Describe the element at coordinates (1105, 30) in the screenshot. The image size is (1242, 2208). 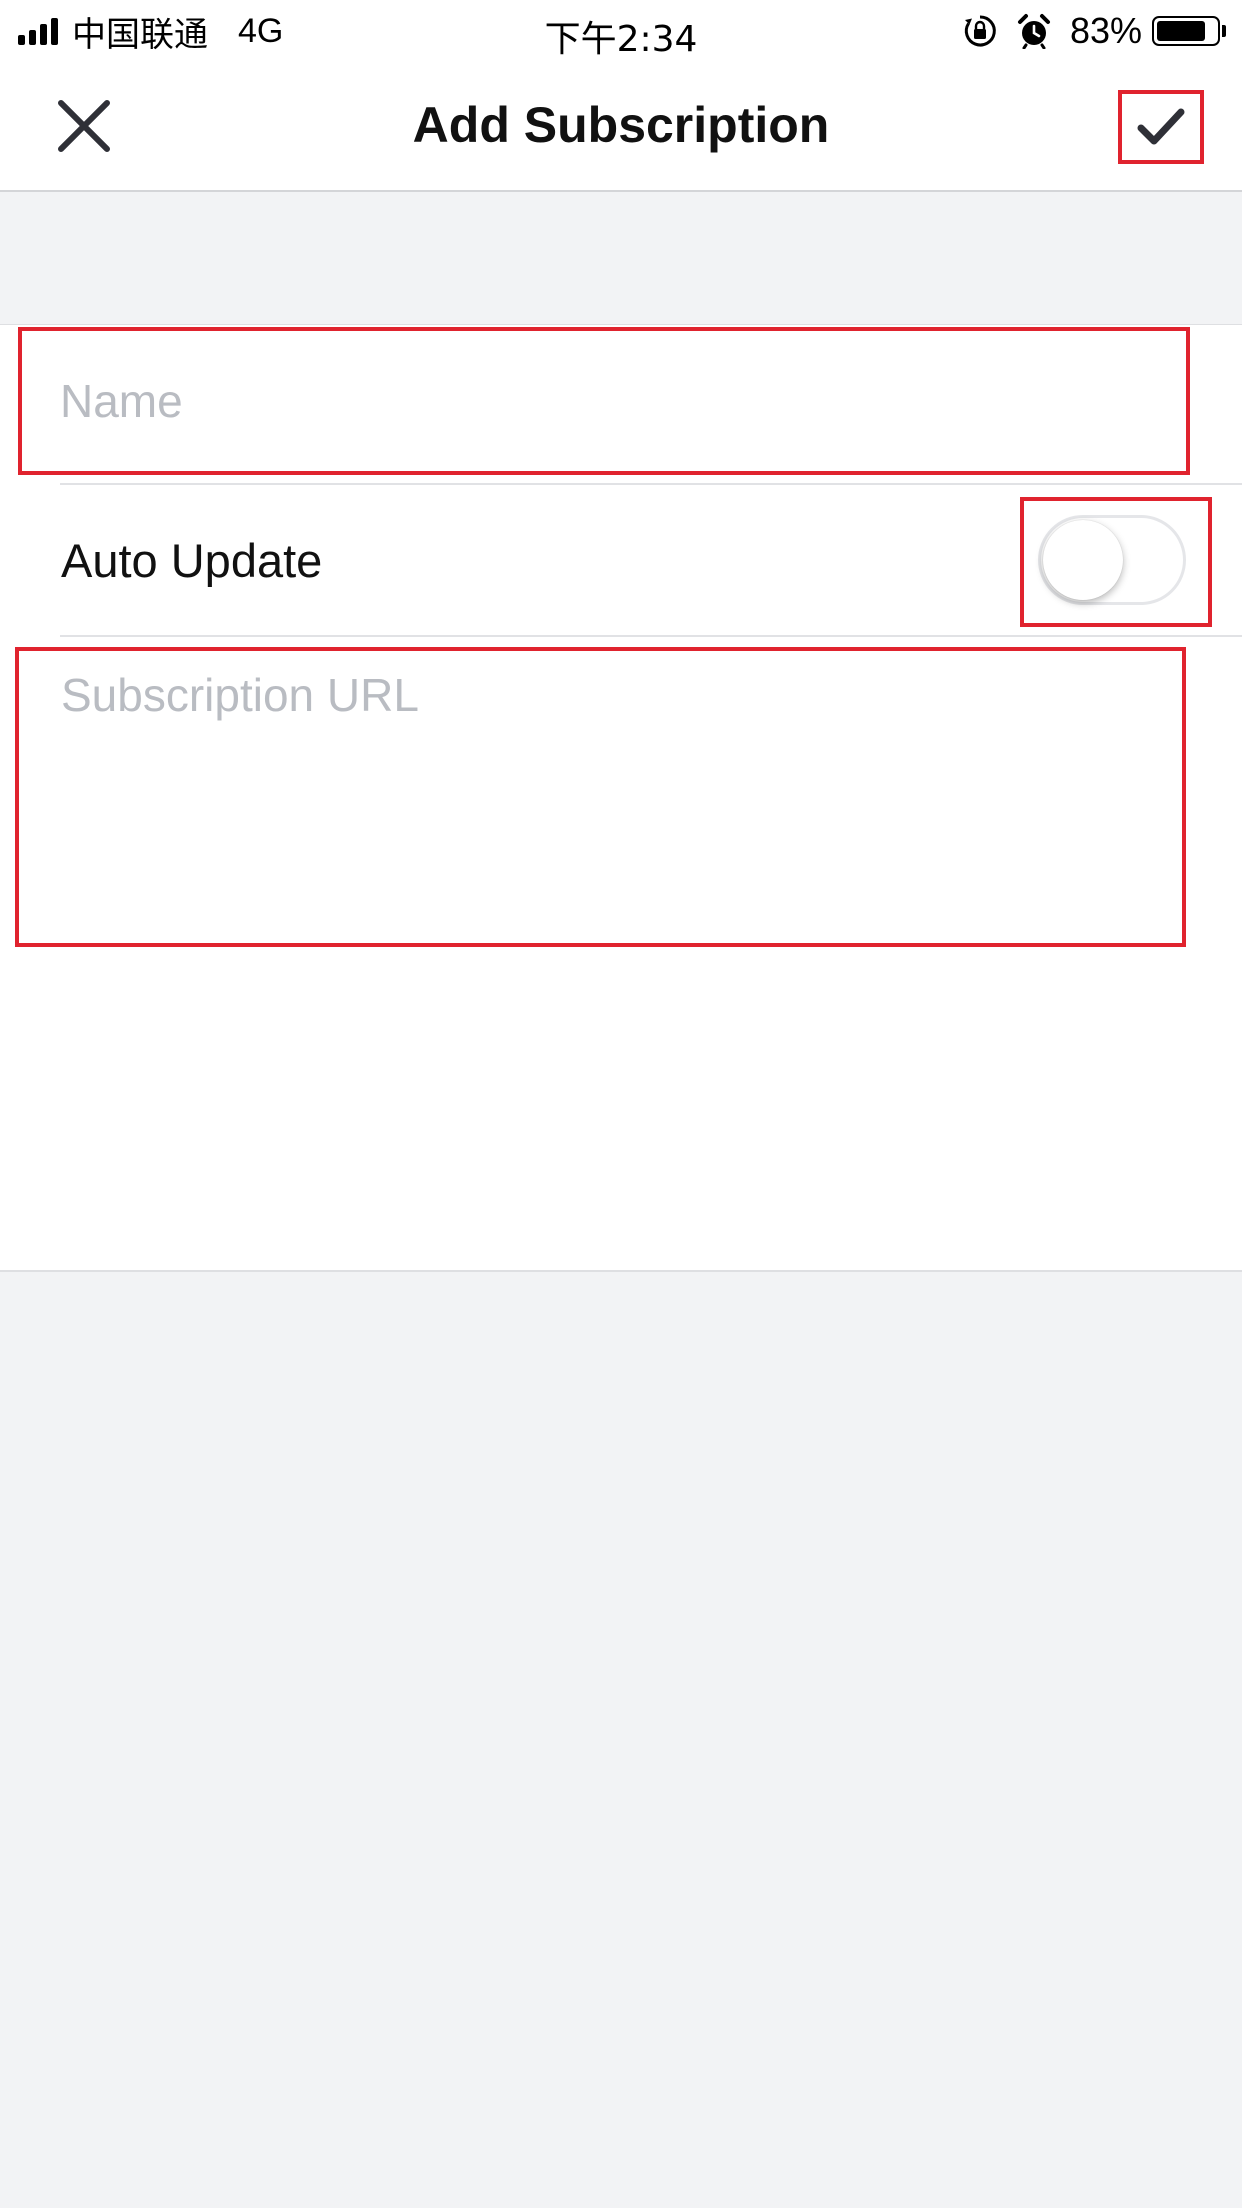
I see `battery-percent: 83%` at that location.